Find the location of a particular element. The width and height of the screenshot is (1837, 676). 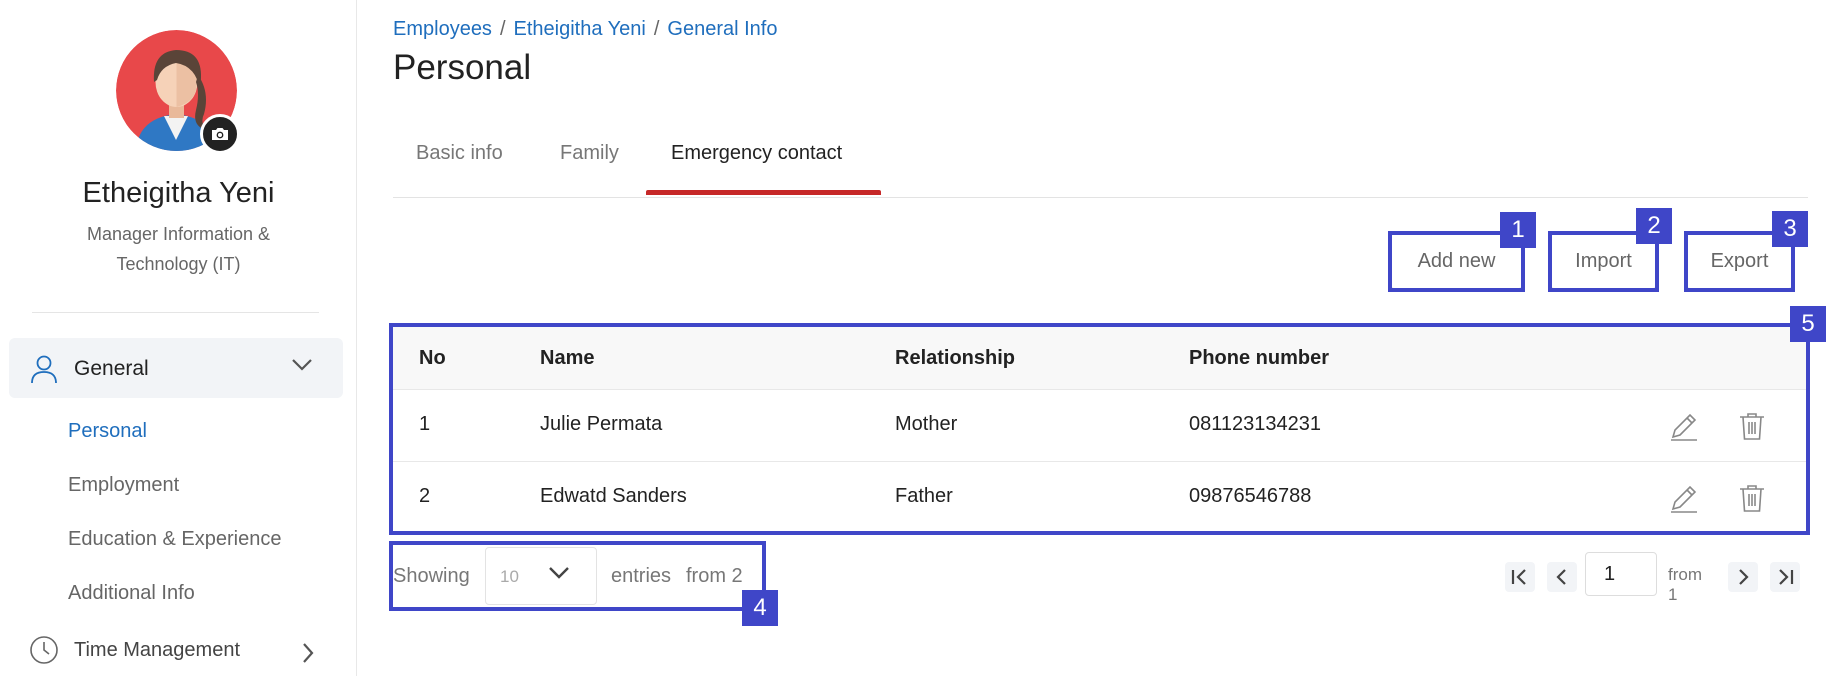

annotation-tag-4: 4 is located at coordinates (760, 608).